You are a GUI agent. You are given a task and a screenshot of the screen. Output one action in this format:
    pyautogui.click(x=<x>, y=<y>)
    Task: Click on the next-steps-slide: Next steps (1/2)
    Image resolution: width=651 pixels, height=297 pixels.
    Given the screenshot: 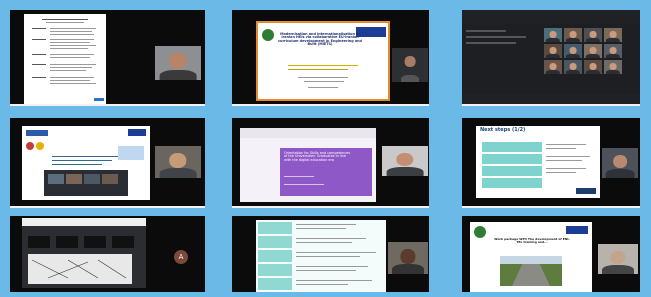 What is the action you would take?
    pyautogui.click(x=538, y=162)
    